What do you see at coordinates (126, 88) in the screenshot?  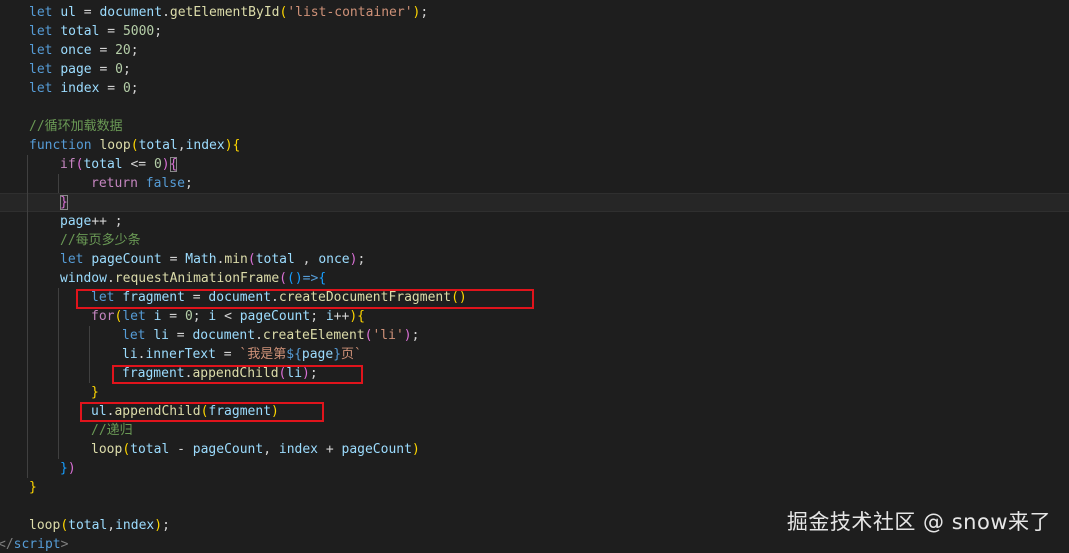 I see `code-token: 0` at bounding box center [126, 88].